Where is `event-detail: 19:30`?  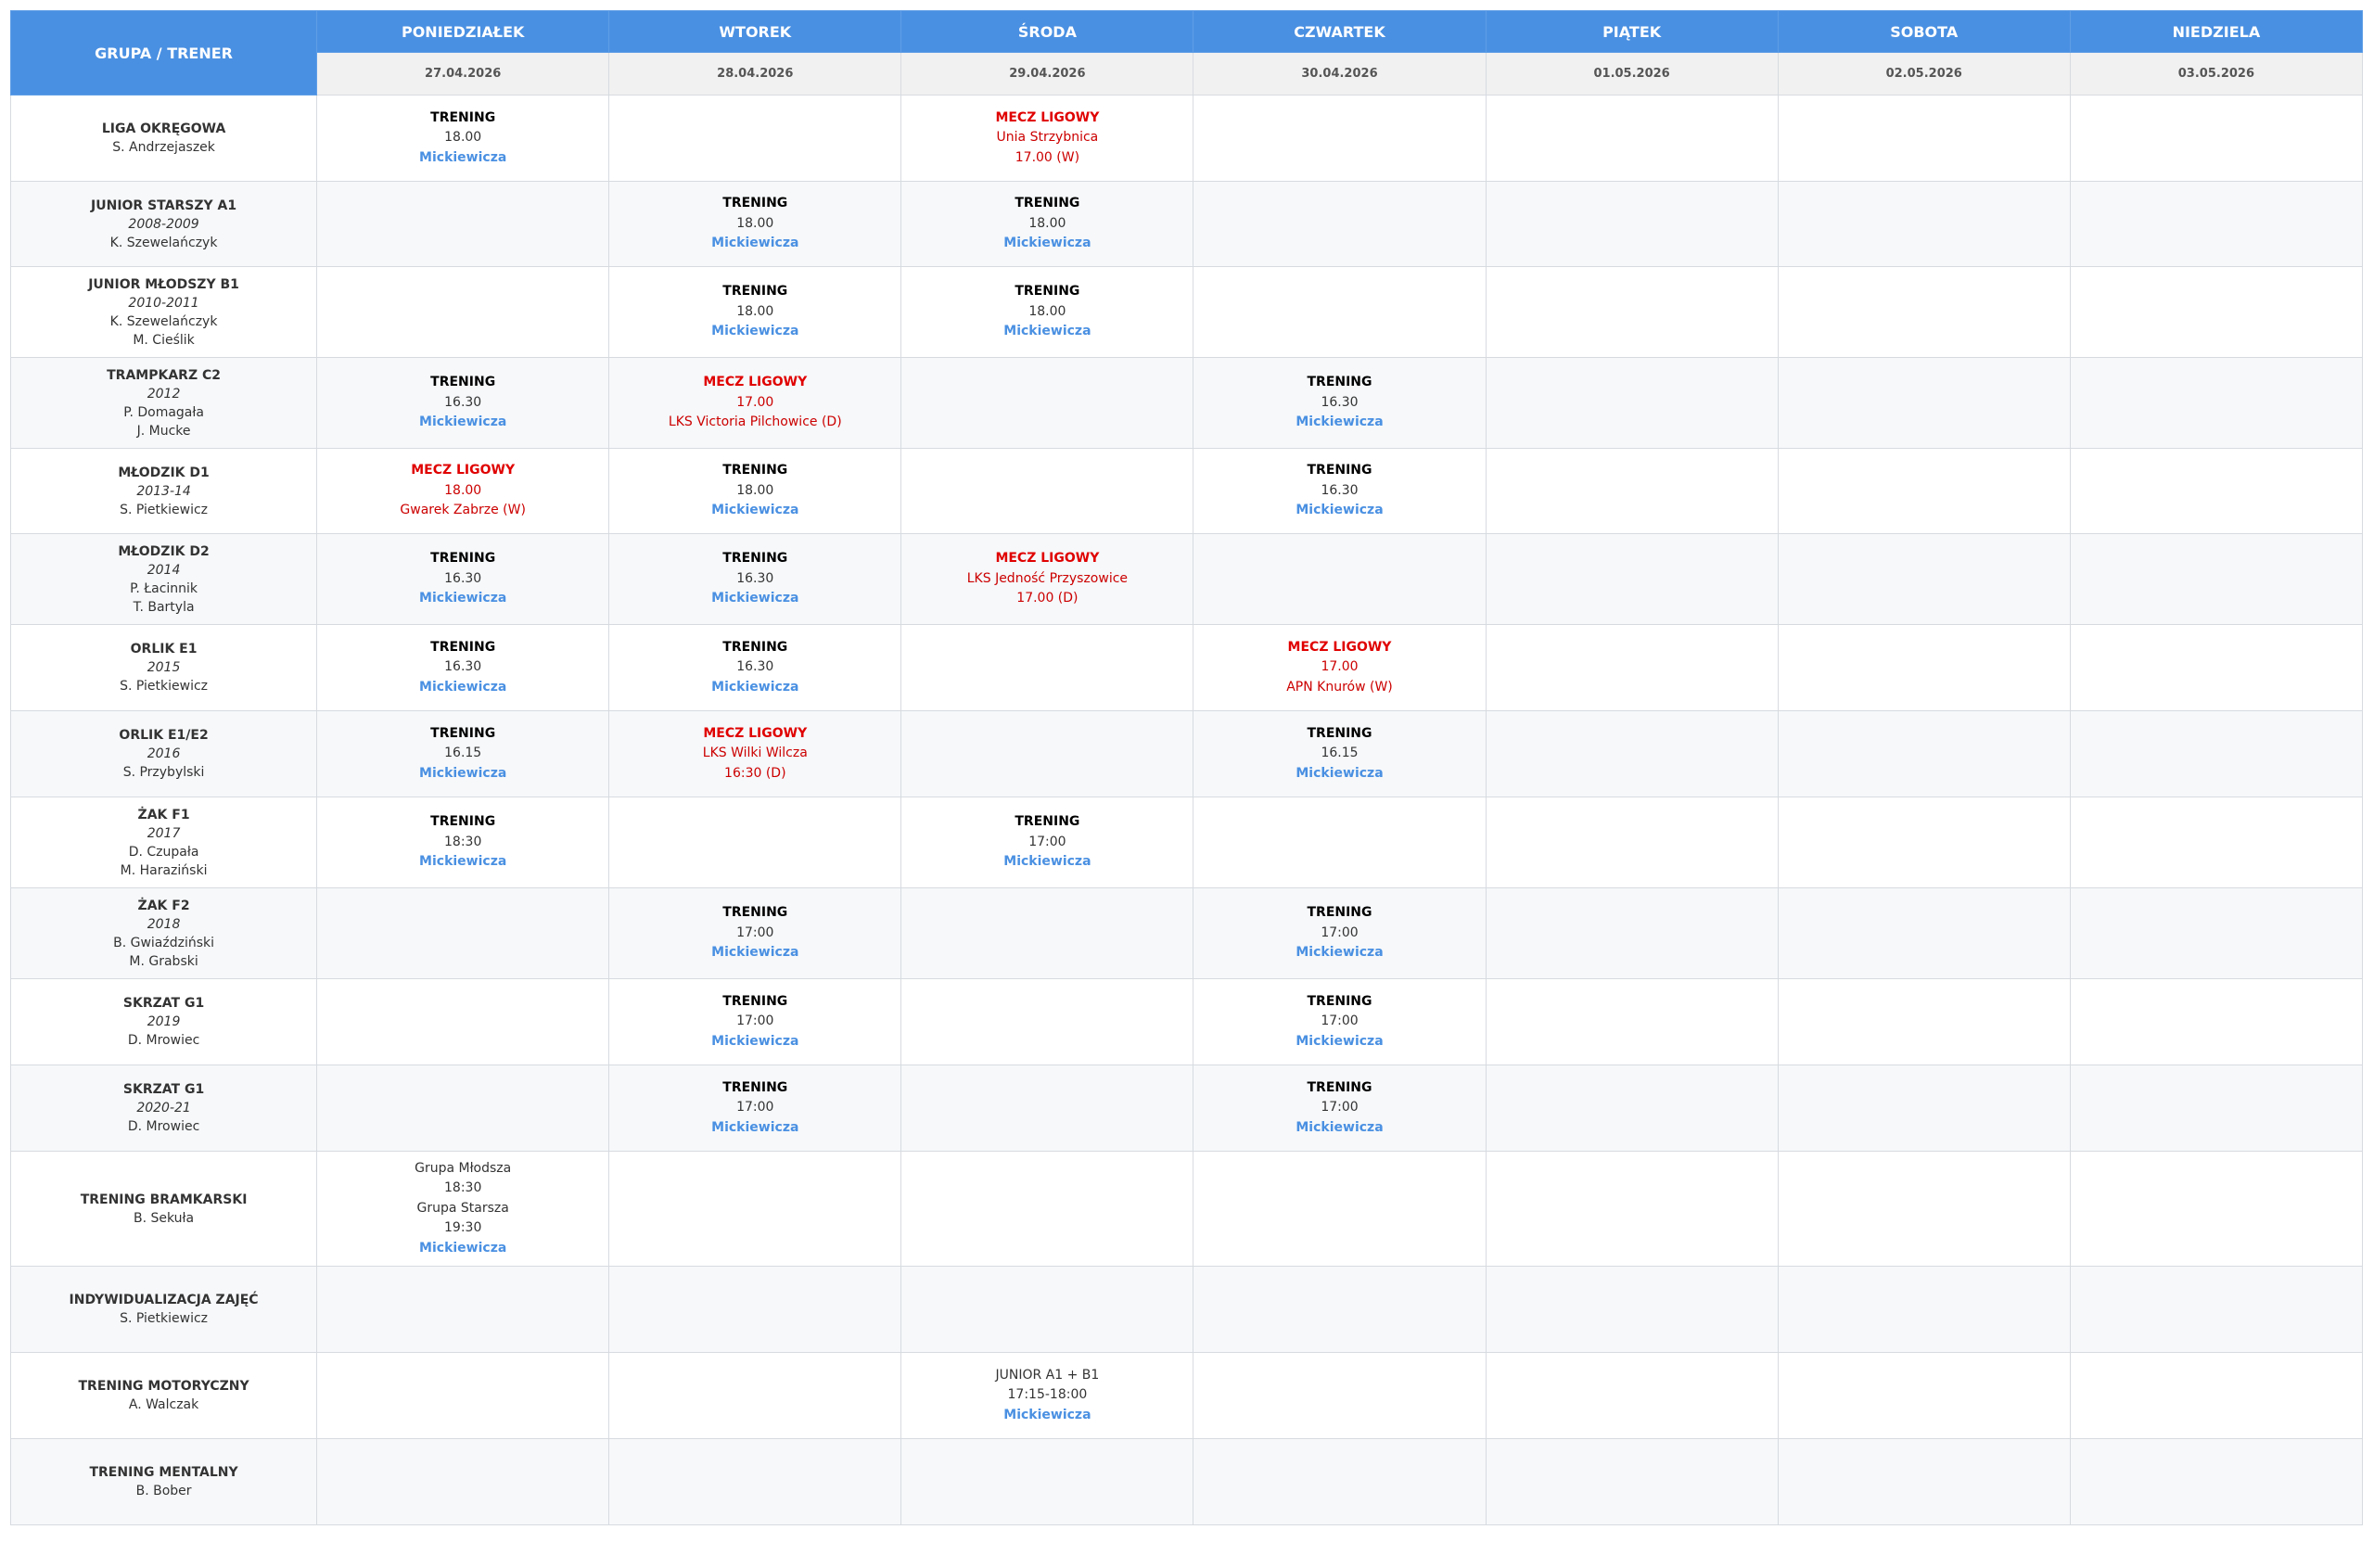 event-detail: 19:30 is located at coordinates (463, 1228).